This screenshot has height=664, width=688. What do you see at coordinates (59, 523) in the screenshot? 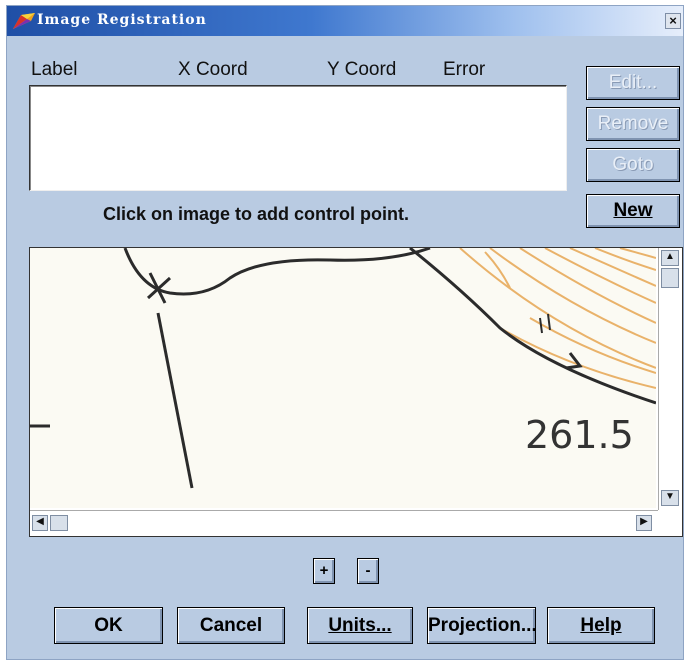
I see `horizontal-scroll-thumb` at bounding box center [59, 523].